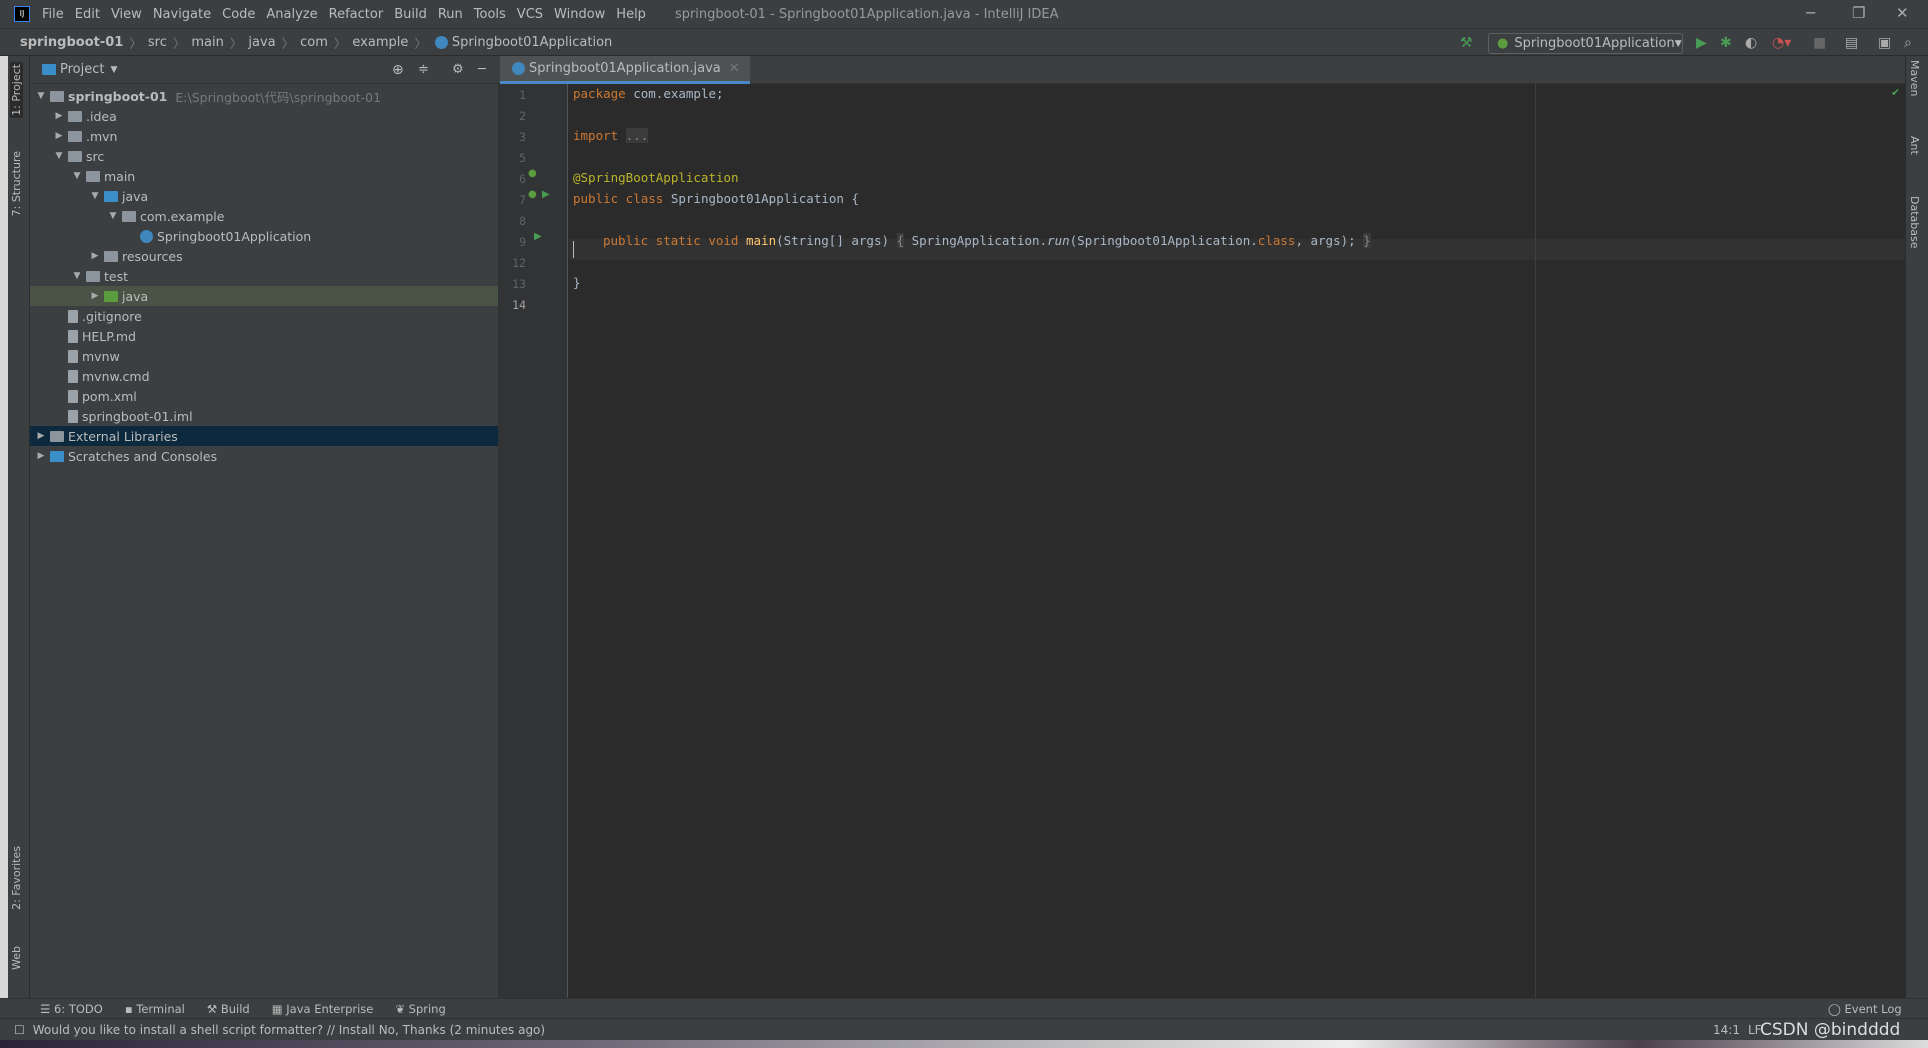  What do you see at coordinates (1914, 78) in the screenshot?
I see `tool-maven: Maven` at bounding box center [1914, 78].